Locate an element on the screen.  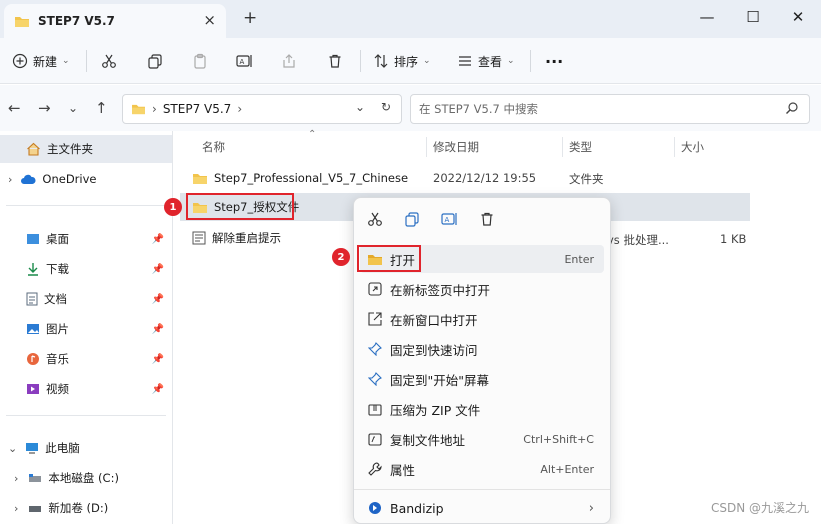
ctx-delete-button is located at coordinates (487, 219).